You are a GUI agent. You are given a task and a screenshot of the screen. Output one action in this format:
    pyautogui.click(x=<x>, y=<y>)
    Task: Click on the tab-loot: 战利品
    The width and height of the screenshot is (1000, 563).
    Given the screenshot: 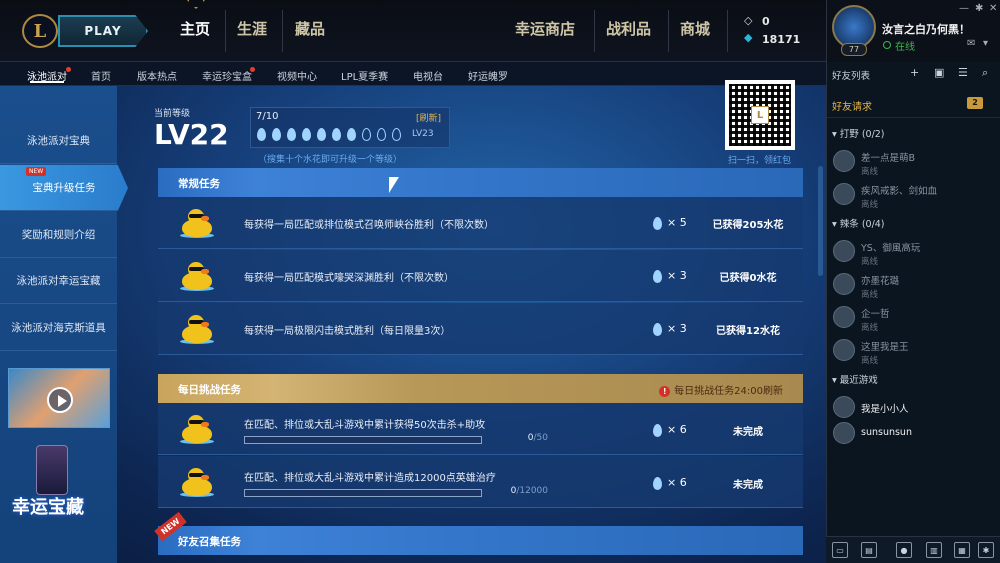 What is the action you would take?
    pyautogui.click(x=628, y=28)
    